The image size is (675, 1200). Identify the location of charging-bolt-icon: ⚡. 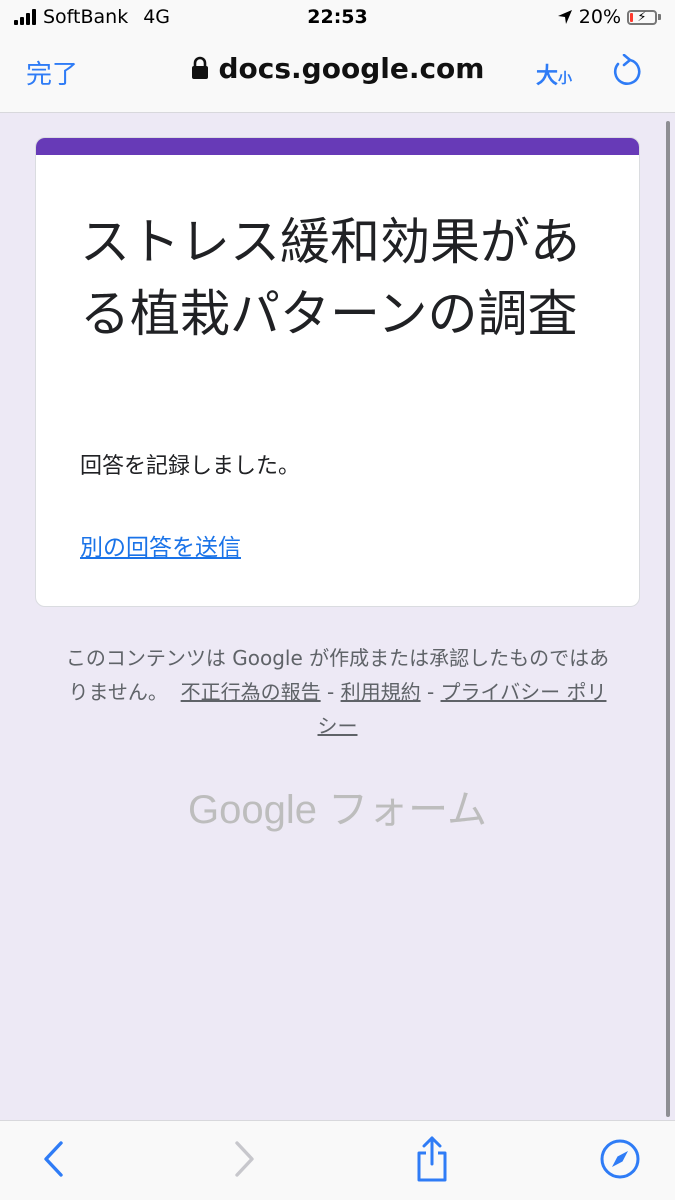
(642, 17).